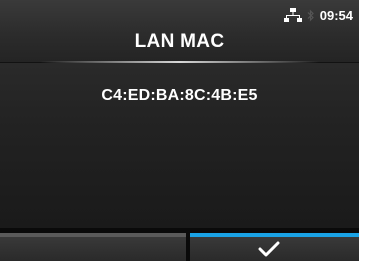 The image size is (366, 261). I want to click on status-area: 09:54, so click(318, 15).